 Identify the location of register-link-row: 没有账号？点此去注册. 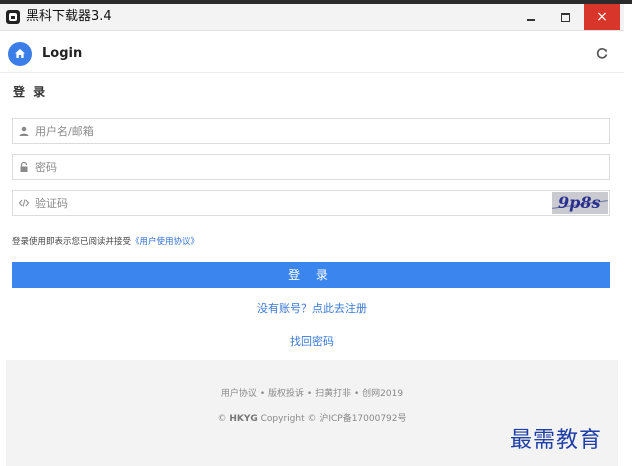
(312, 308).